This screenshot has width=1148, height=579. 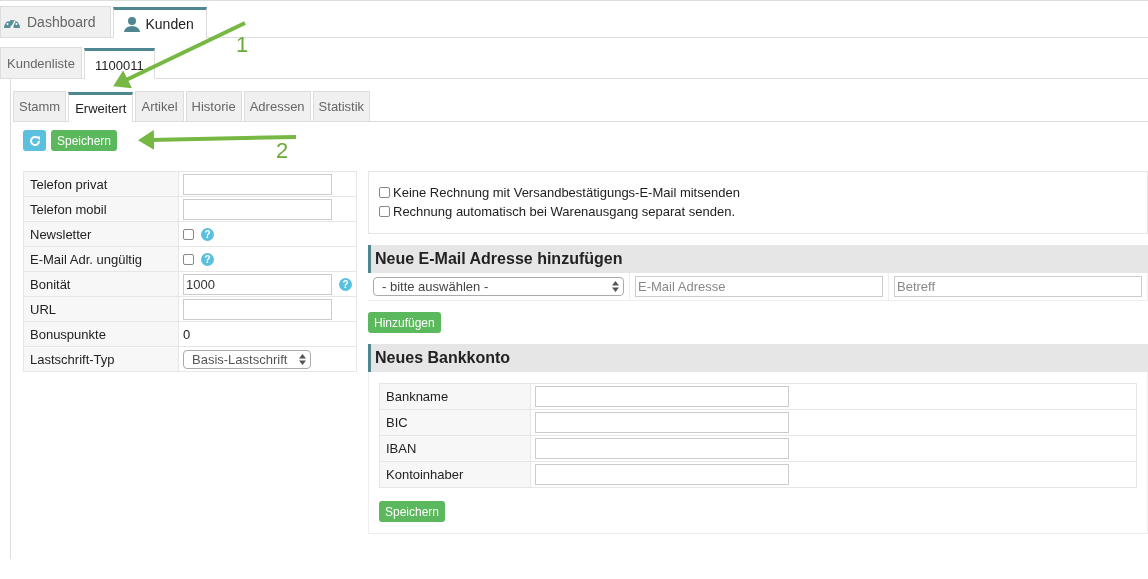 What do you see at coordinates (101, 184) in the screenshot?
I see `field-label: Telefon privat` at bounding box center [101, 184].